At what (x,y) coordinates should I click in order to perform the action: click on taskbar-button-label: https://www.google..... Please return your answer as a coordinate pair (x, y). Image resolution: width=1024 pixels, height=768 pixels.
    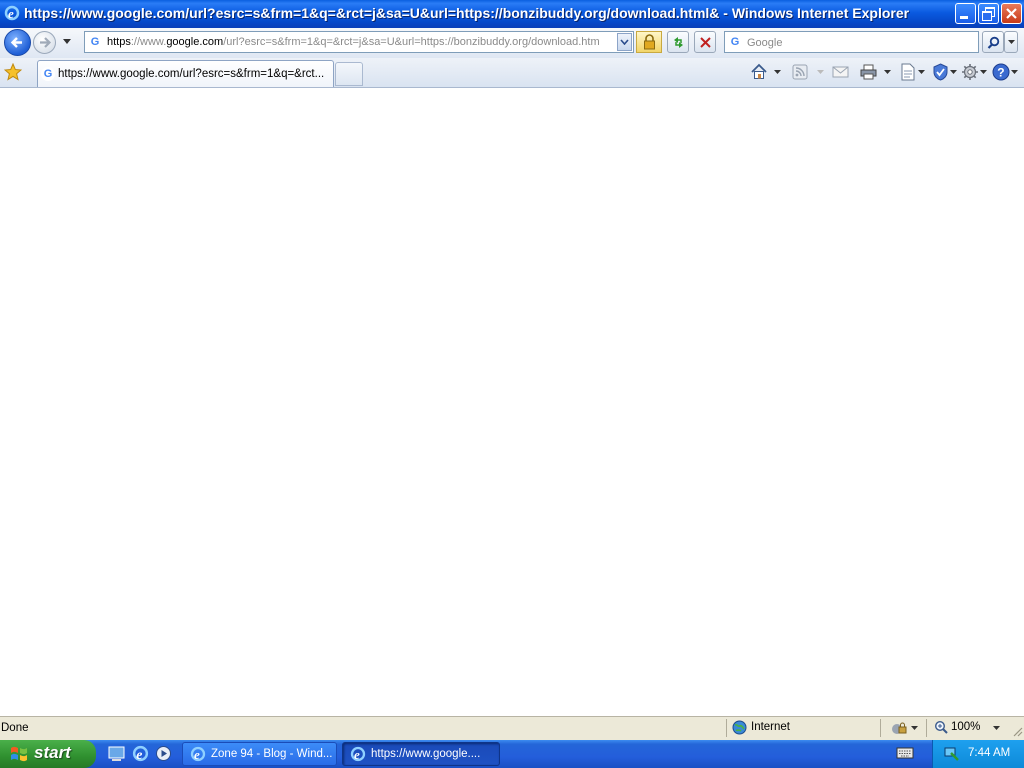
    Looking at the image, I should click on (426, 754).